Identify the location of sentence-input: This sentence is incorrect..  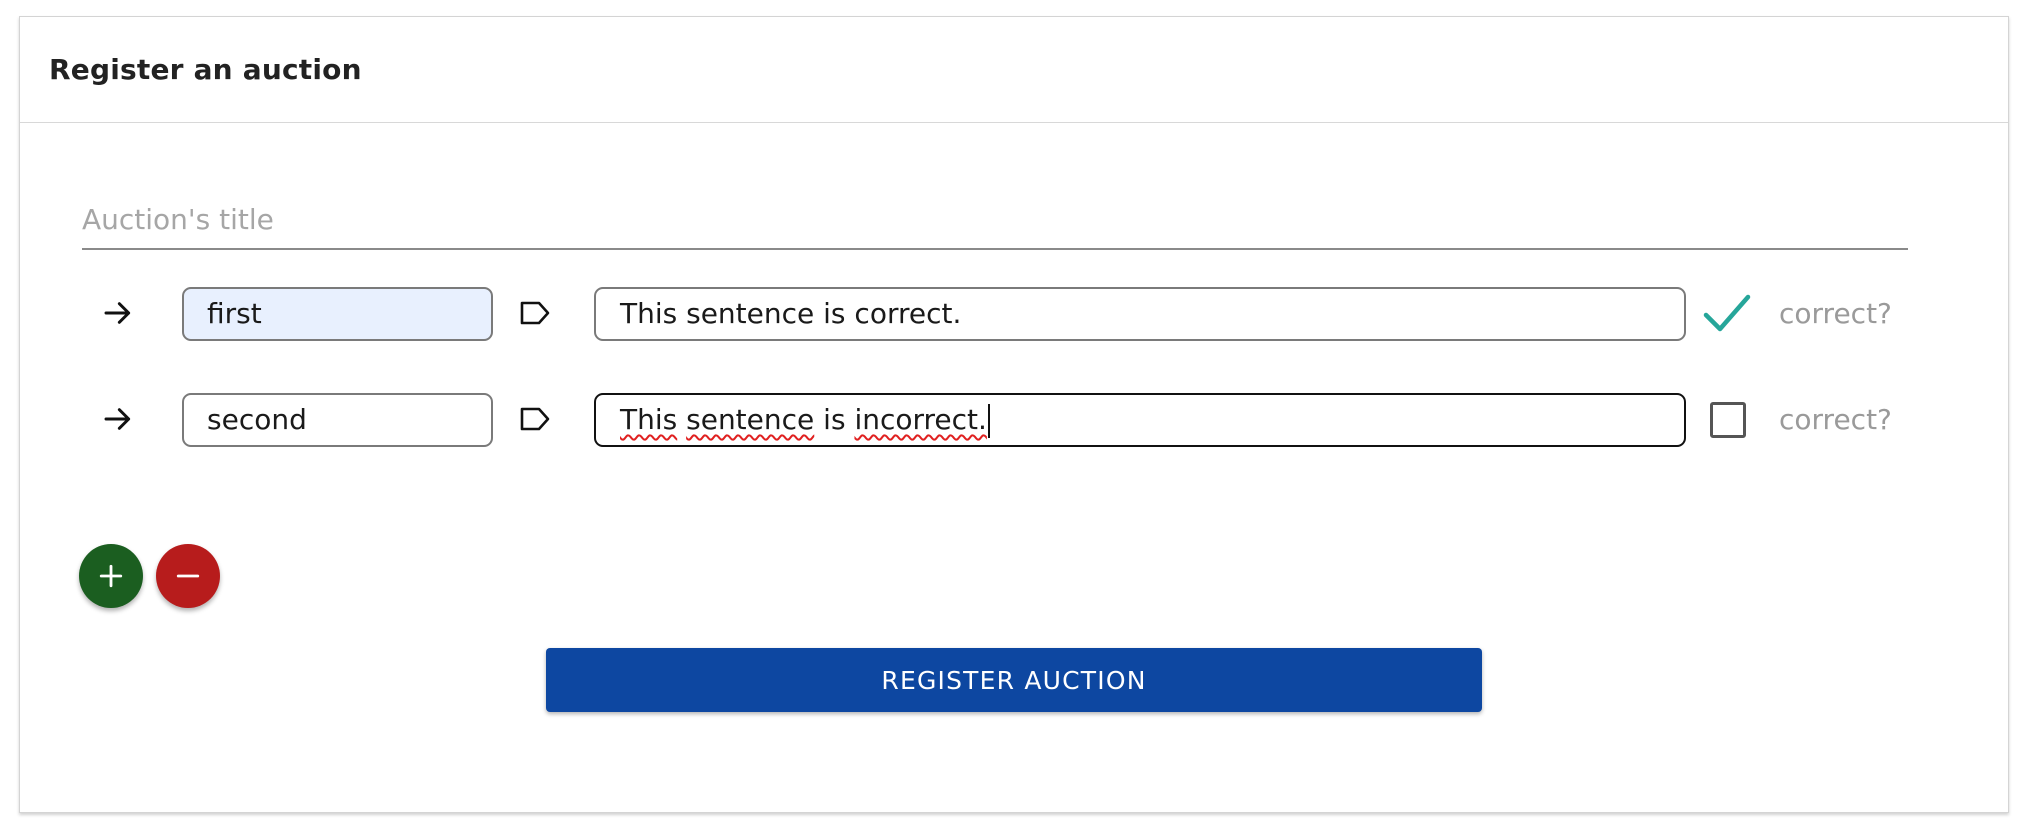
(1140, 420).